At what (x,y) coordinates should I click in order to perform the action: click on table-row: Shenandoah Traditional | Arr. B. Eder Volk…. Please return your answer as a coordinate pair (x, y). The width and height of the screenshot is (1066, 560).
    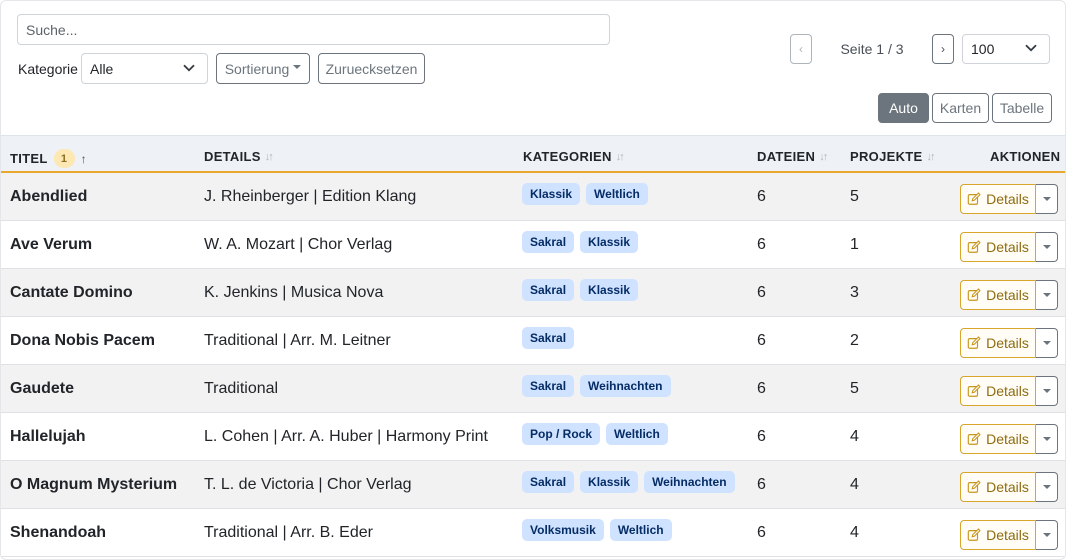
    Looking at the image, I should click on (533, 533).